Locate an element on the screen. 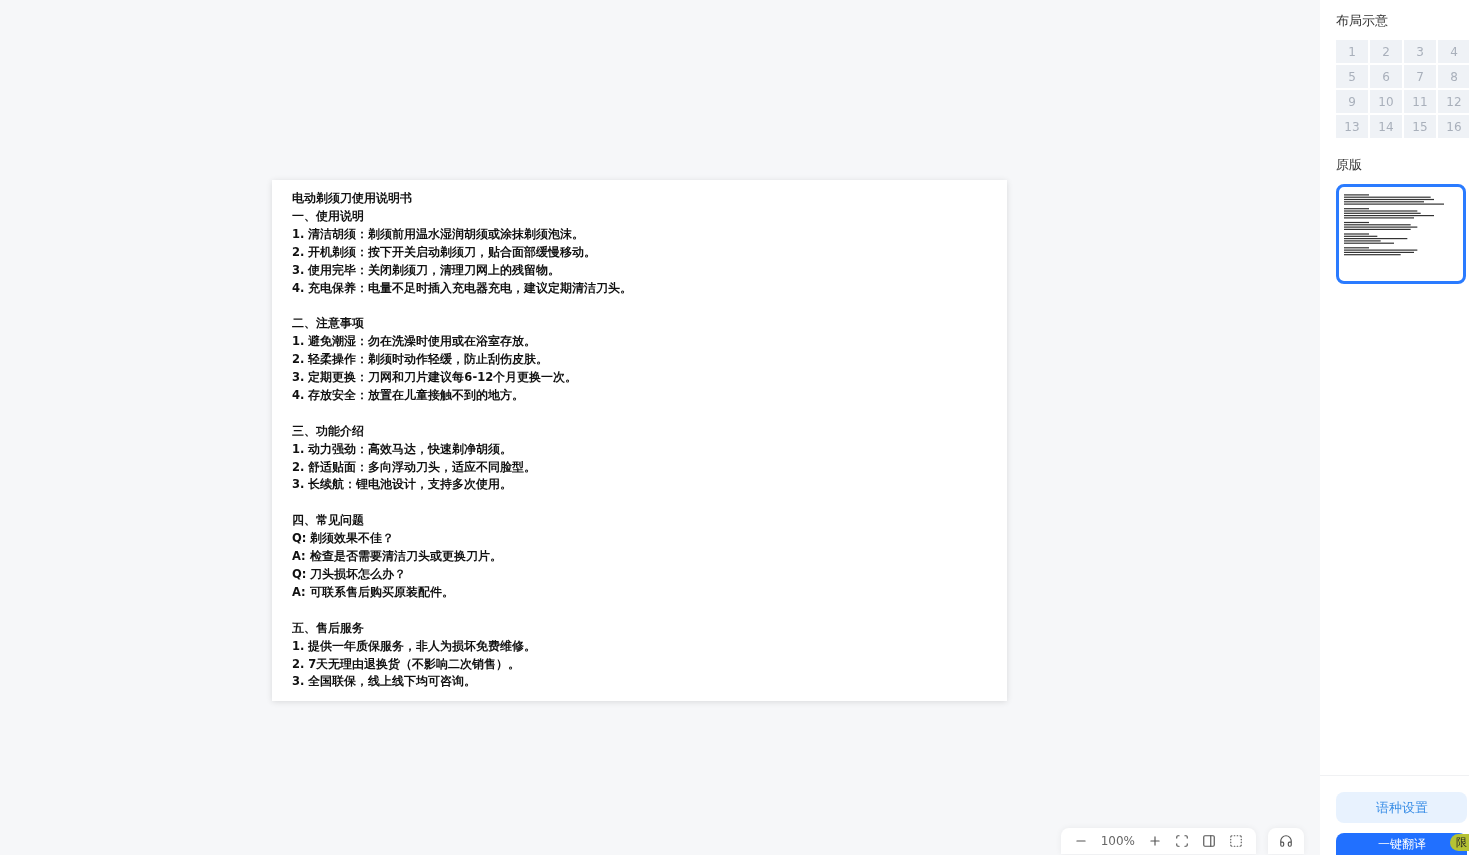 The image size is (1469, 855). document-title: 电动剃须刀使用说明书 is located at coordinates (352, 198).